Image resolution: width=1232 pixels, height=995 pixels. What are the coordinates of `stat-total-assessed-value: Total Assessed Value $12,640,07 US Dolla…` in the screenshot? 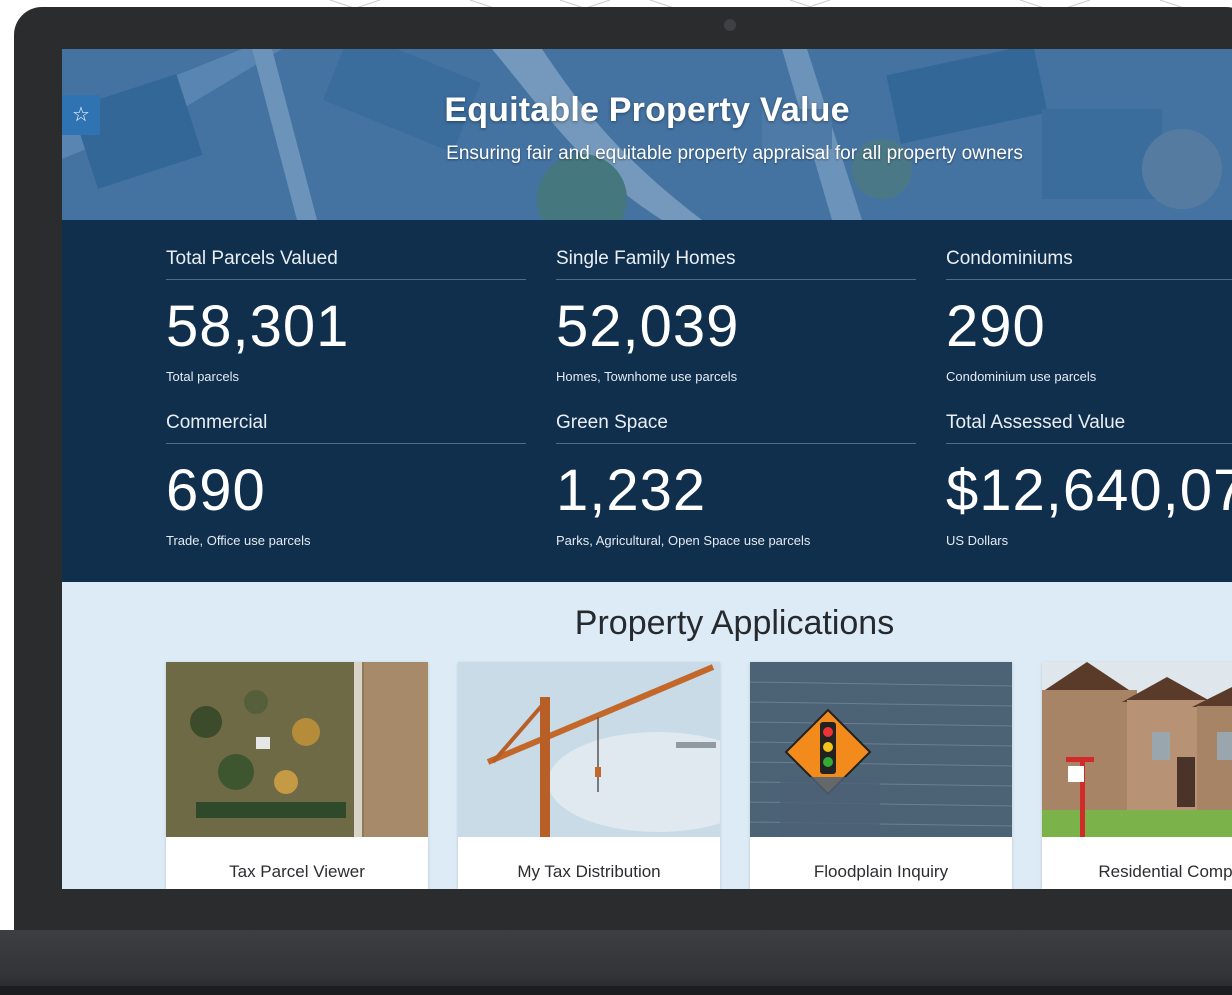 It's located at (1089, 480).